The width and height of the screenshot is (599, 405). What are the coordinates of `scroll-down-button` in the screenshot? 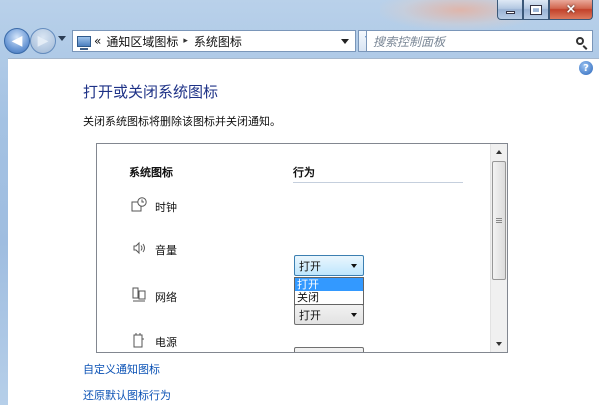 It's located at (499, 344).